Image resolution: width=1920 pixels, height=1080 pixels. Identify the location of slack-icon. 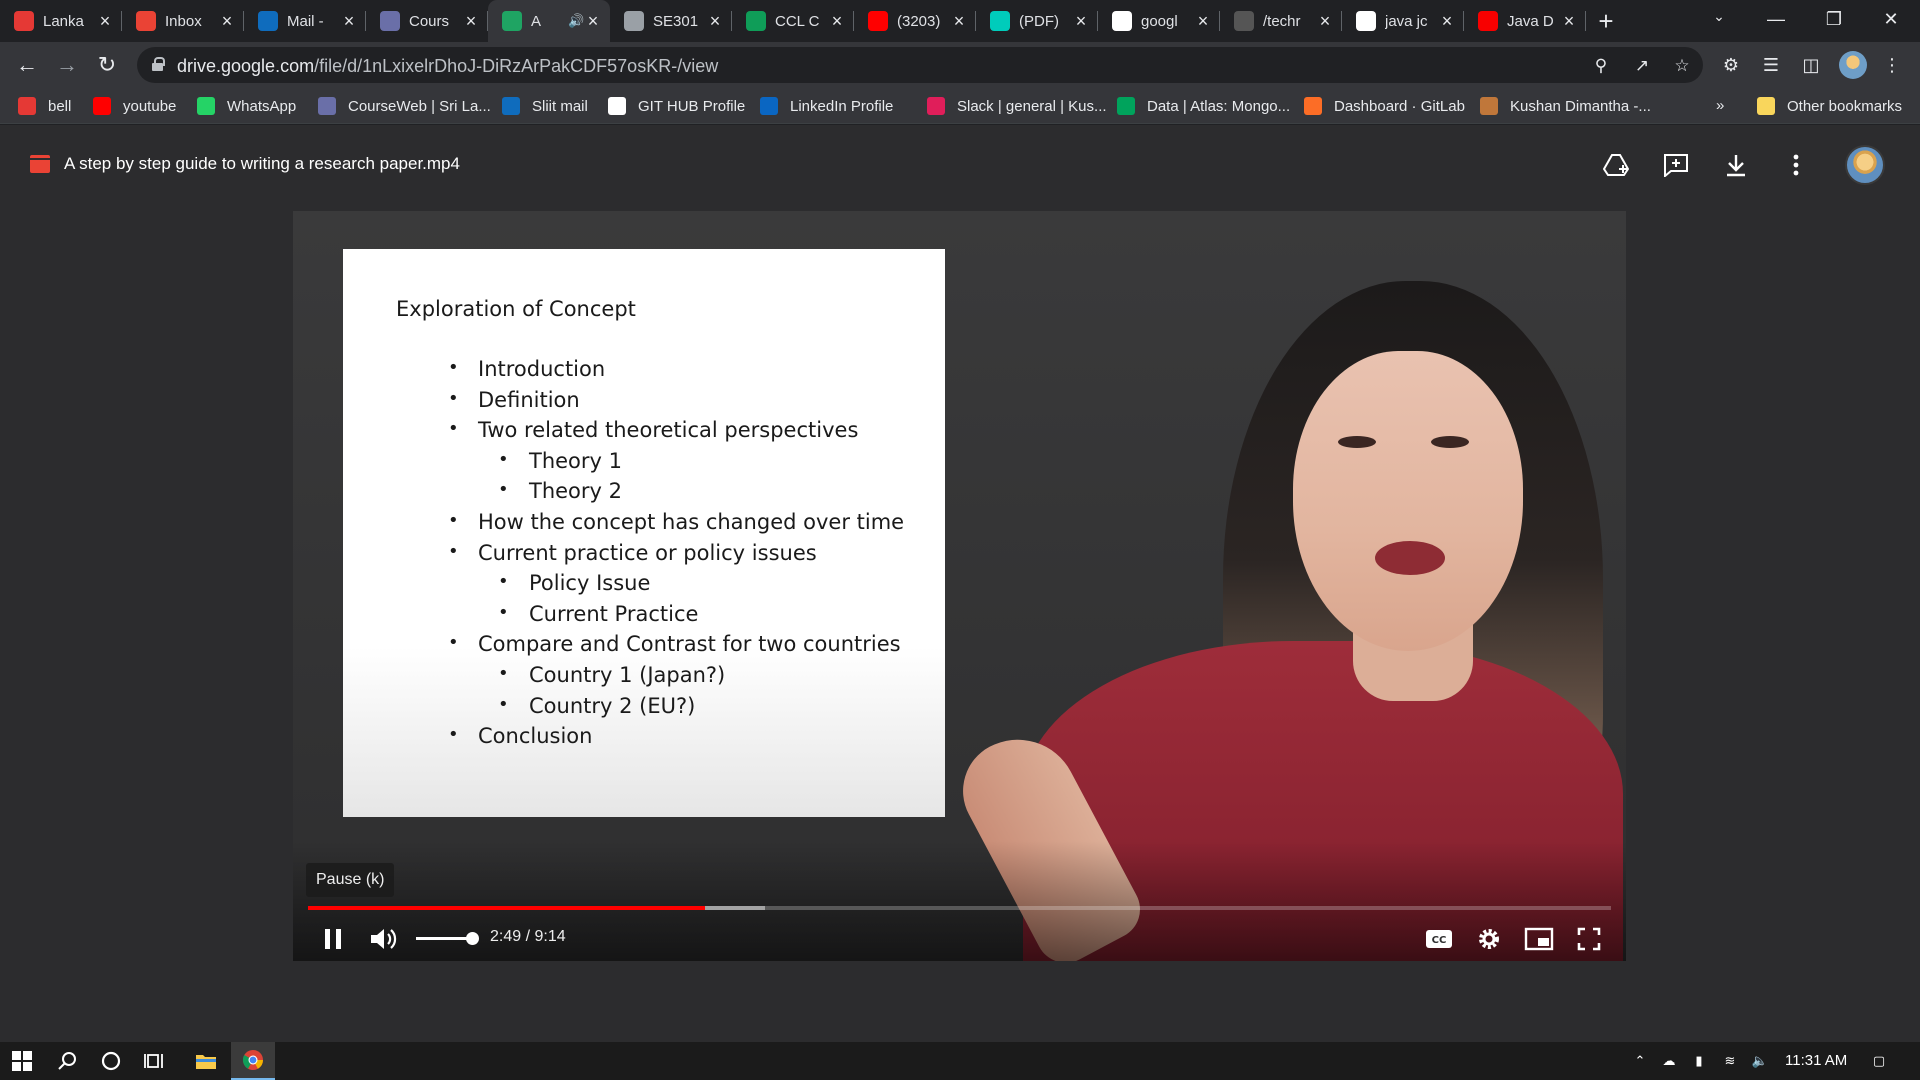
(936, 106).